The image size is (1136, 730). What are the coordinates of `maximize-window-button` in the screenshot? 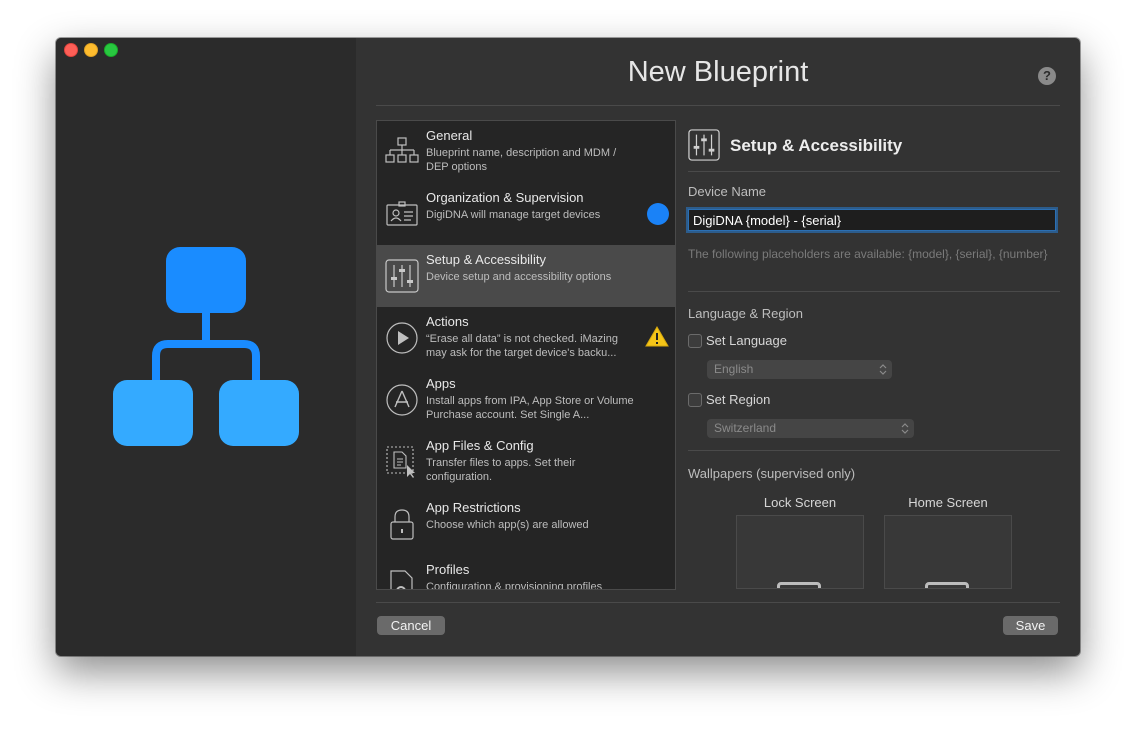 It's located at (111, 50).